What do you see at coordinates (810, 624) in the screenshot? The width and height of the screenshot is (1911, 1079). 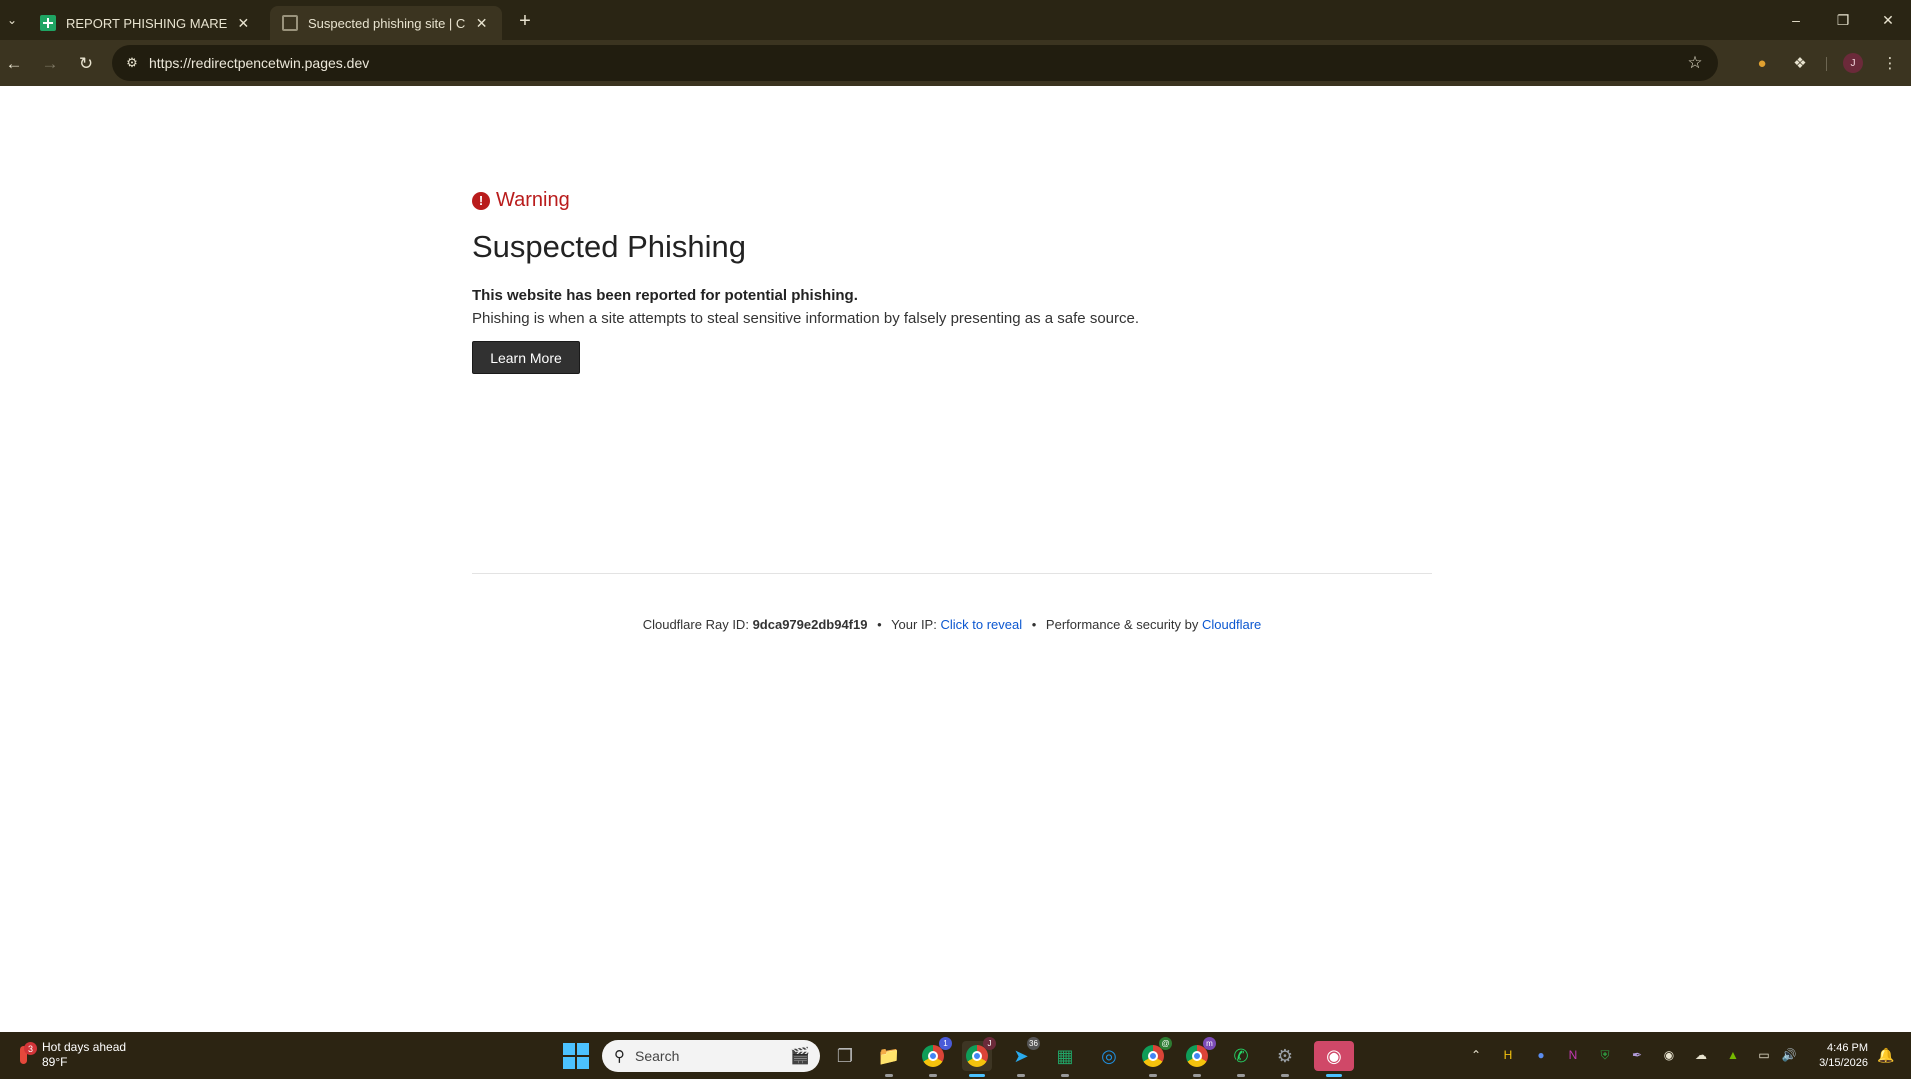 I see `ray-id-value: 9dca979e2db94f19` at bounding box center [810, 624].